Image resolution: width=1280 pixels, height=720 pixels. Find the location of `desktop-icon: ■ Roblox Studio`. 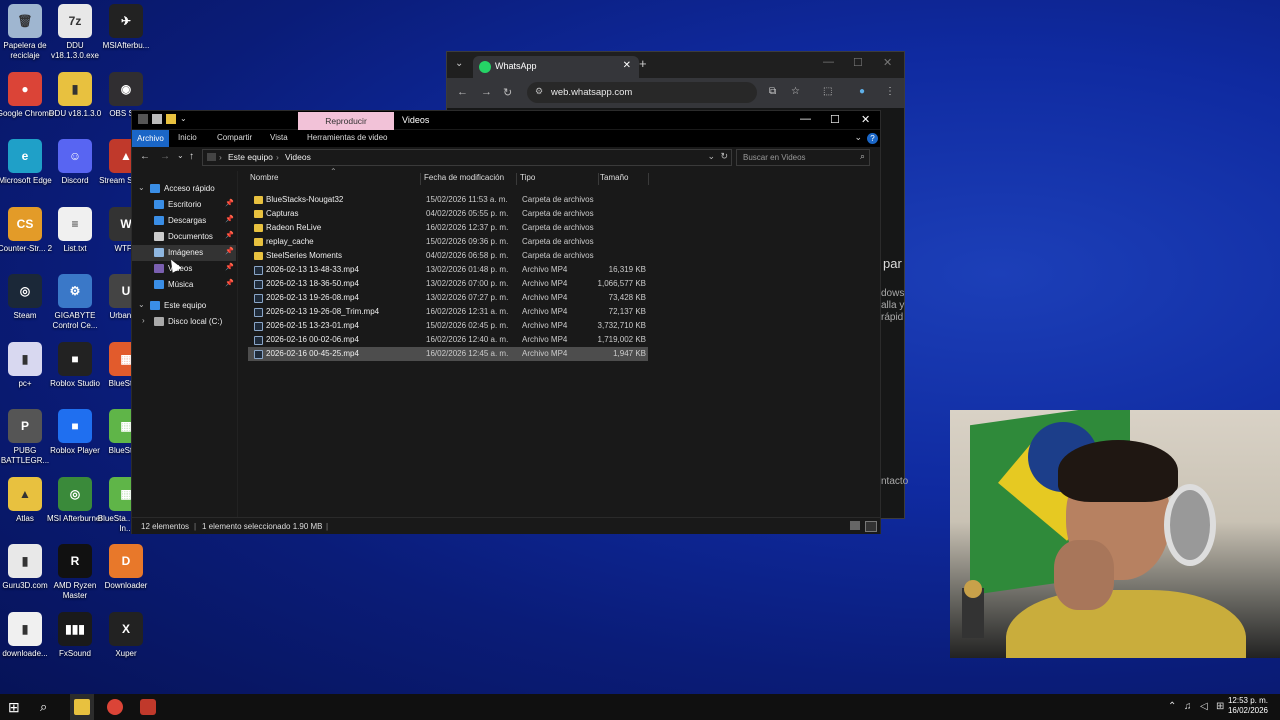

desktop-icon: ■ Roblox Studio is located at coordinates (75, 365).